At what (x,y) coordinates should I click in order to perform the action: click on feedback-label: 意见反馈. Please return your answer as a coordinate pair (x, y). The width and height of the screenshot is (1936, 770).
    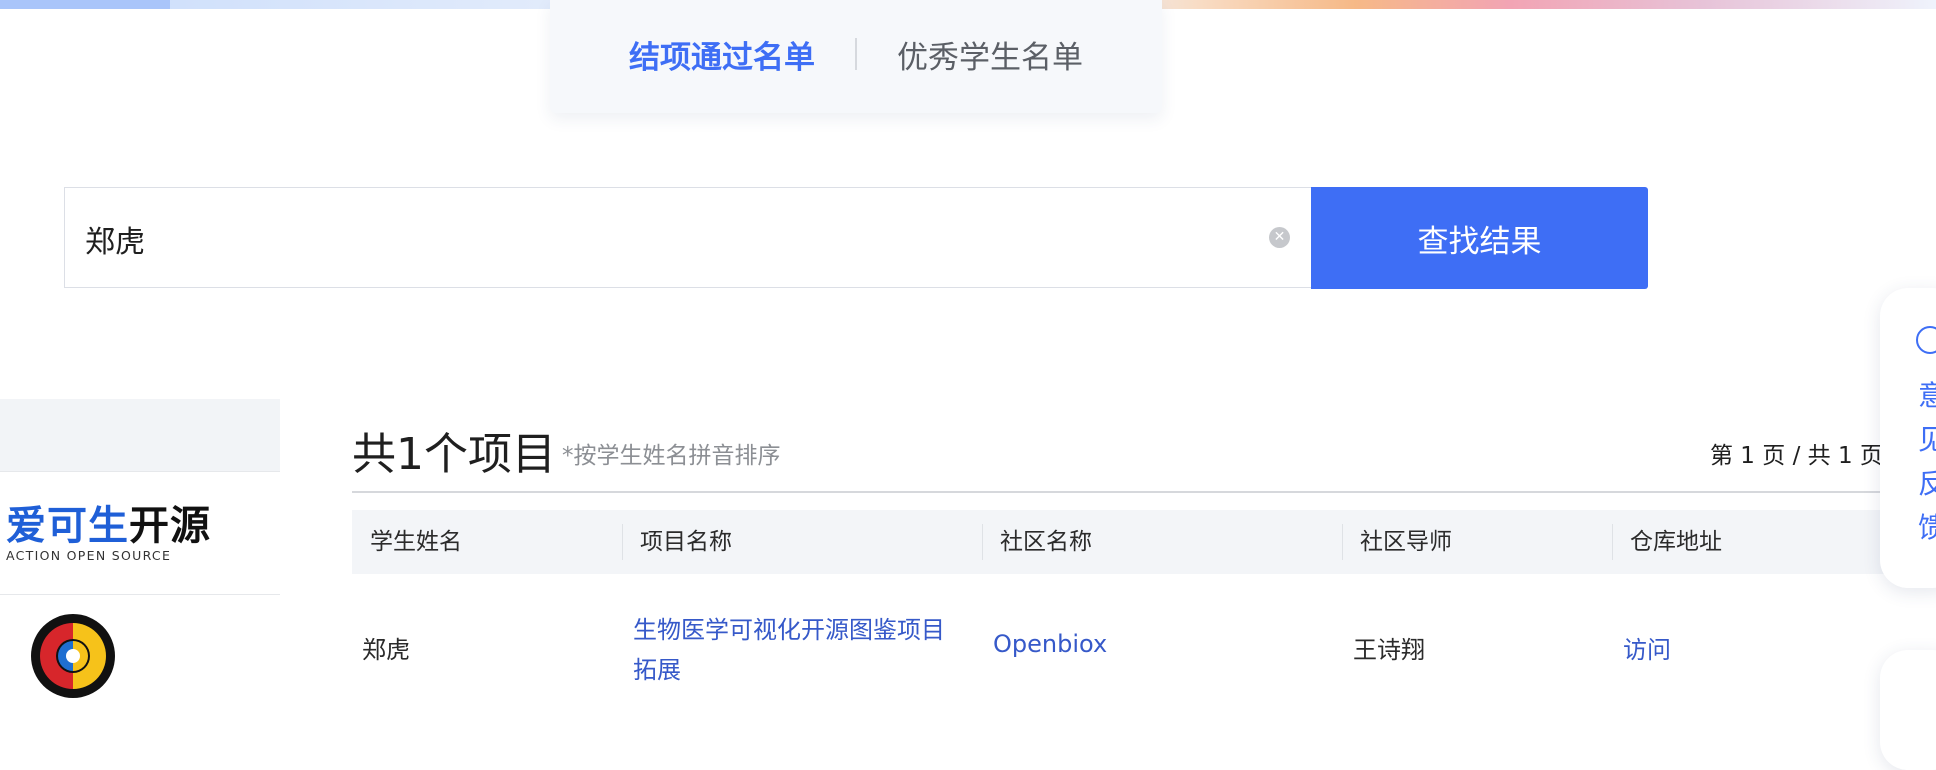
    Looking at the image, I should click on (1927, 461).